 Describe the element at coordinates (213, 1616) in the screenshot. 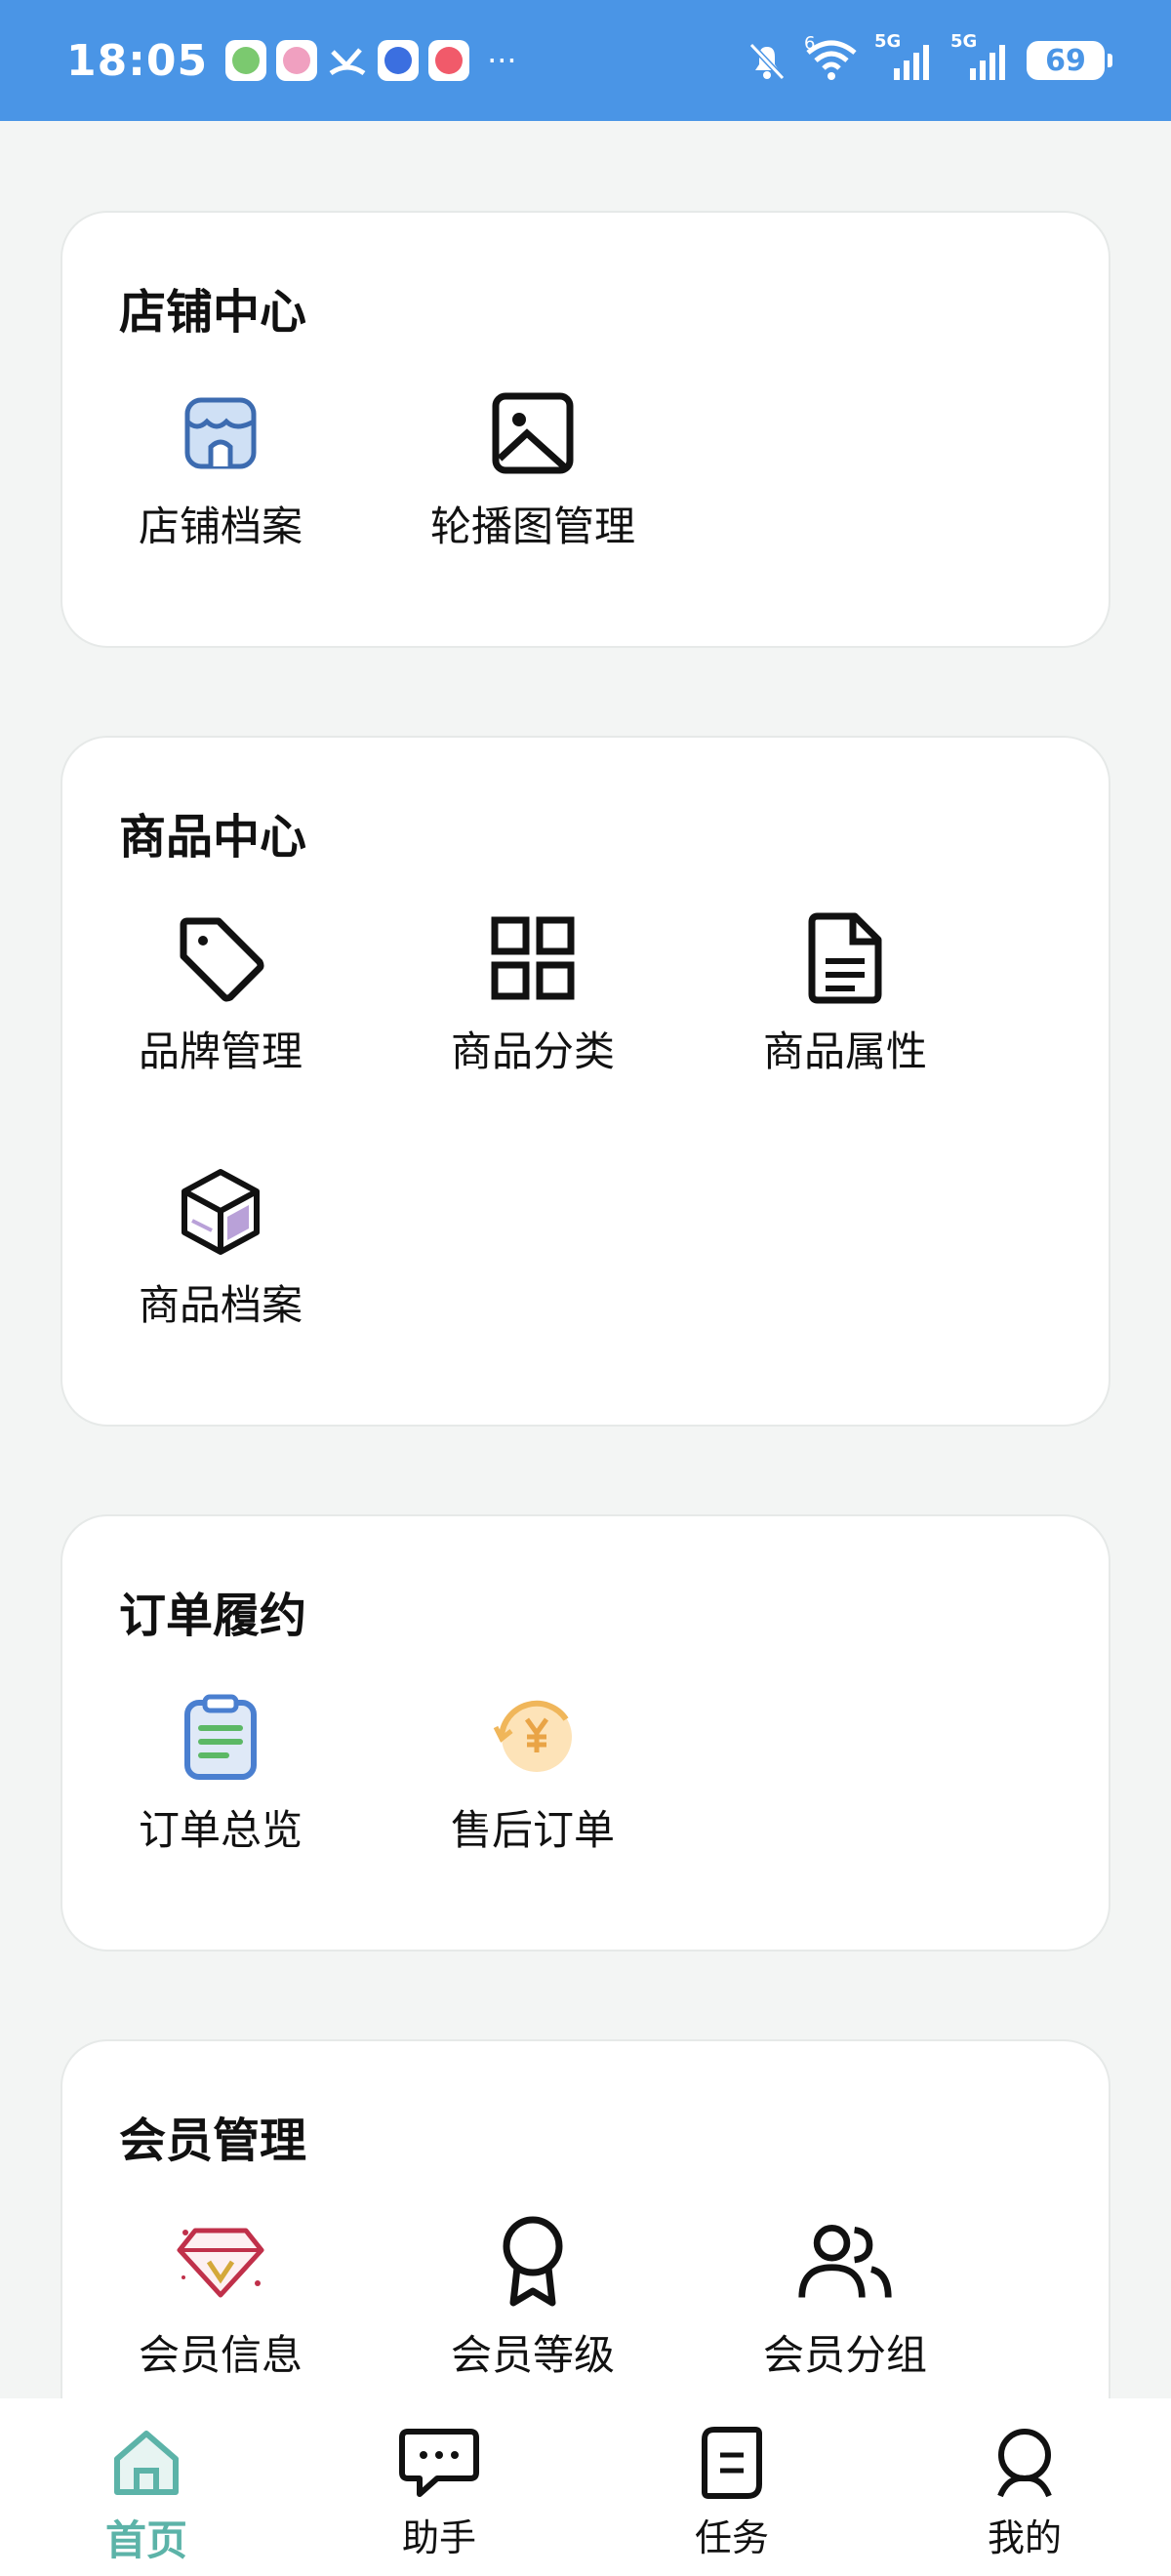

I see `section-title: 订单履约` at that location.